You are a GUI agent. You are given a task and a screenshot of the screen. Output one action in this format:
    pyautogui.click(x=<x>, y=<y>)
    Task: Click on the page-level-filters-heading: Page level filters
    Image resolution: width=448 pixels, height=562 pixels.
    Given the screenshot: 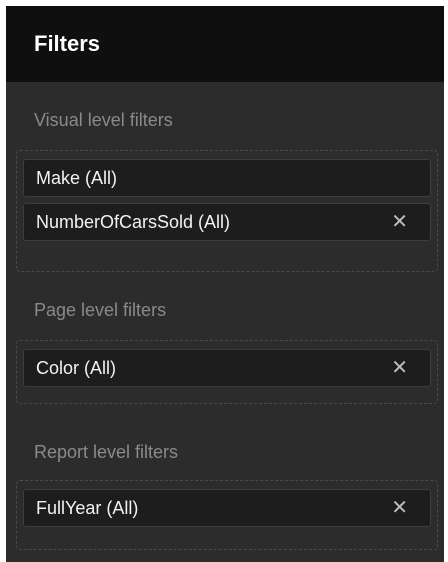 What is the action you would take?
    pyautogui.click(x=100, y=310)
    